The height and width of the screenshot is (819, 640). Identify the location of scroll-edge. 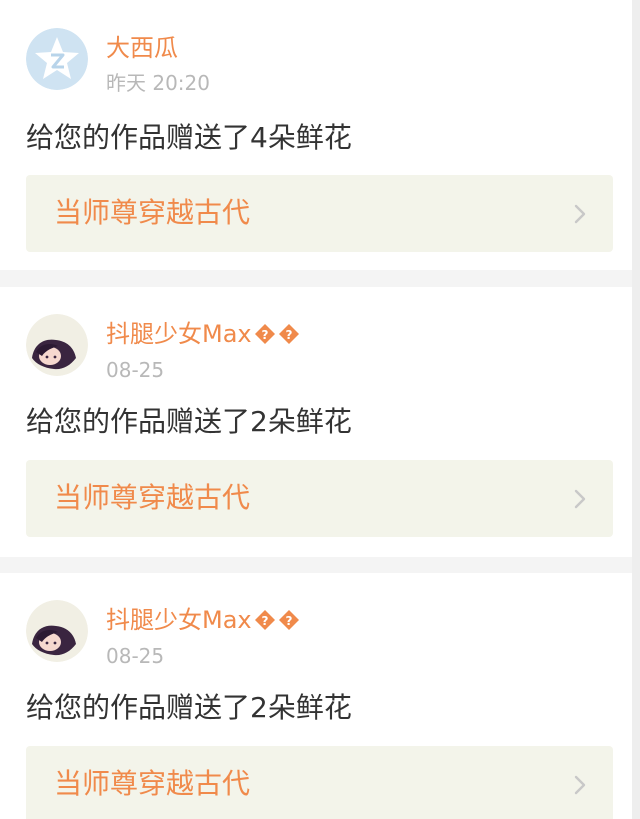
(636, 409).